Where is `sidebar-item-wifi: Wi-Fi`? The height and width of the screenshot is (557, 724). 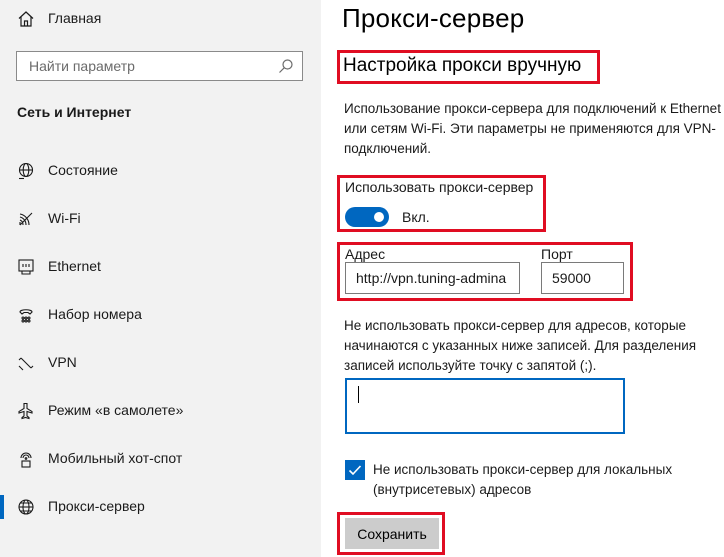
sidebar-item-wifi: Wi-Fi is located at coordinates (160, 219).